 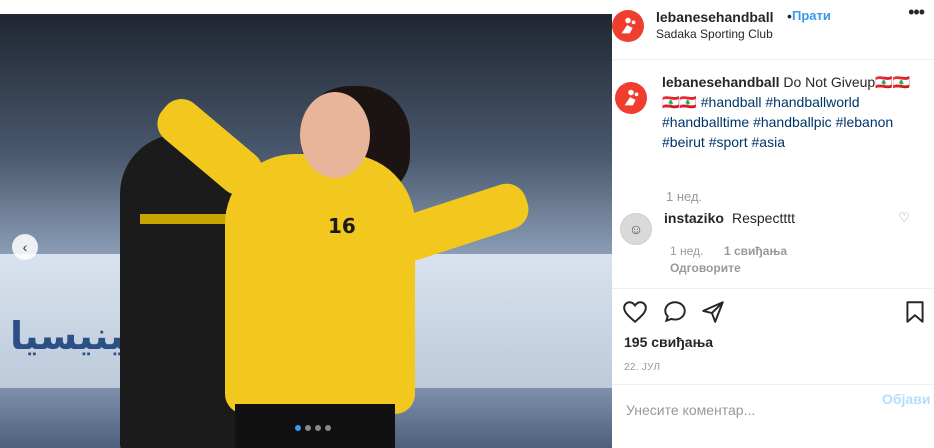 I want to click on comment-avatar: ☺, so click(x=636, y=229).